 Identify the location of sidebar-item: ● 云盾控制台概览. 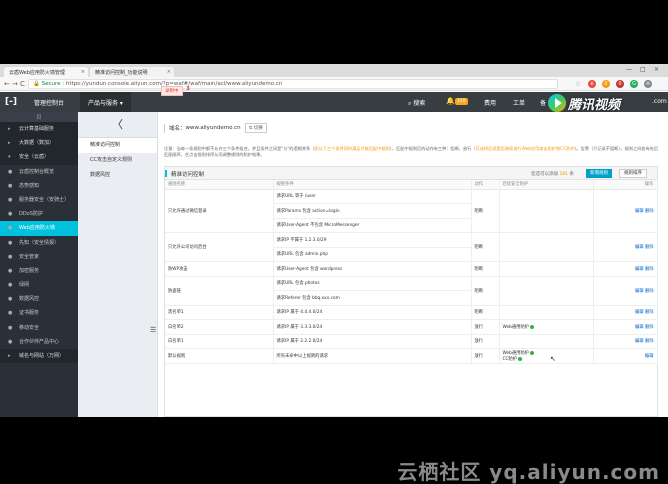
(39, 172).